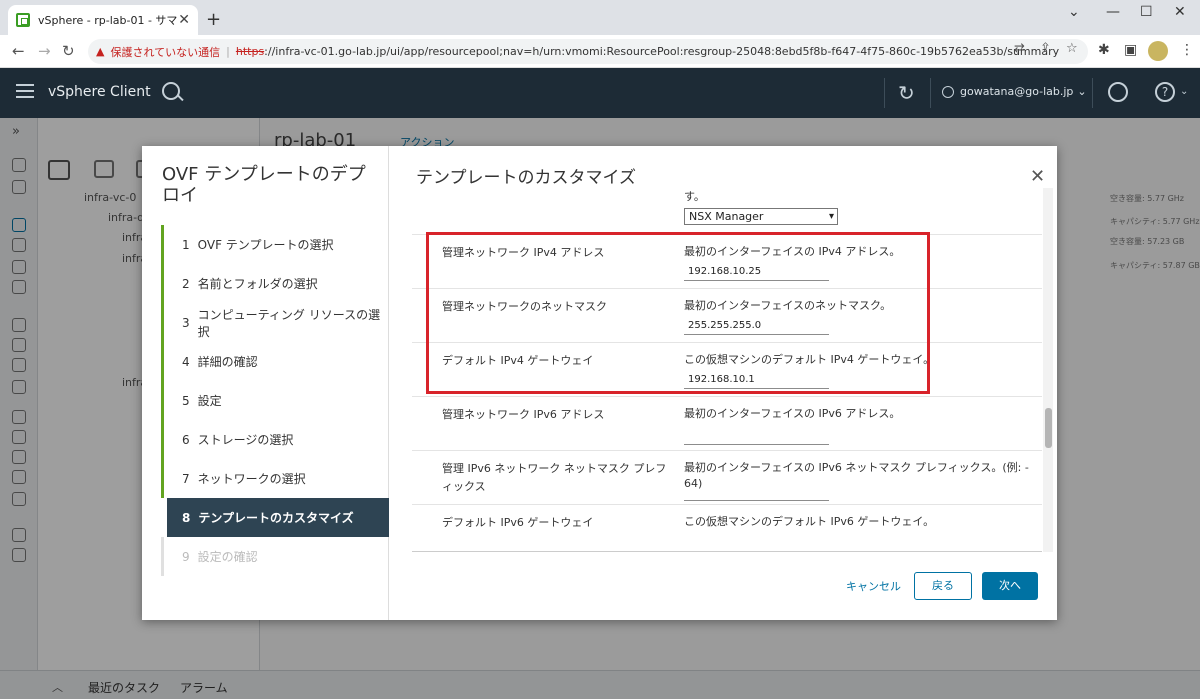 This screenshot has height=699, width=1200. I want to click on forward-arrow-icon: →, so click(44, 51).